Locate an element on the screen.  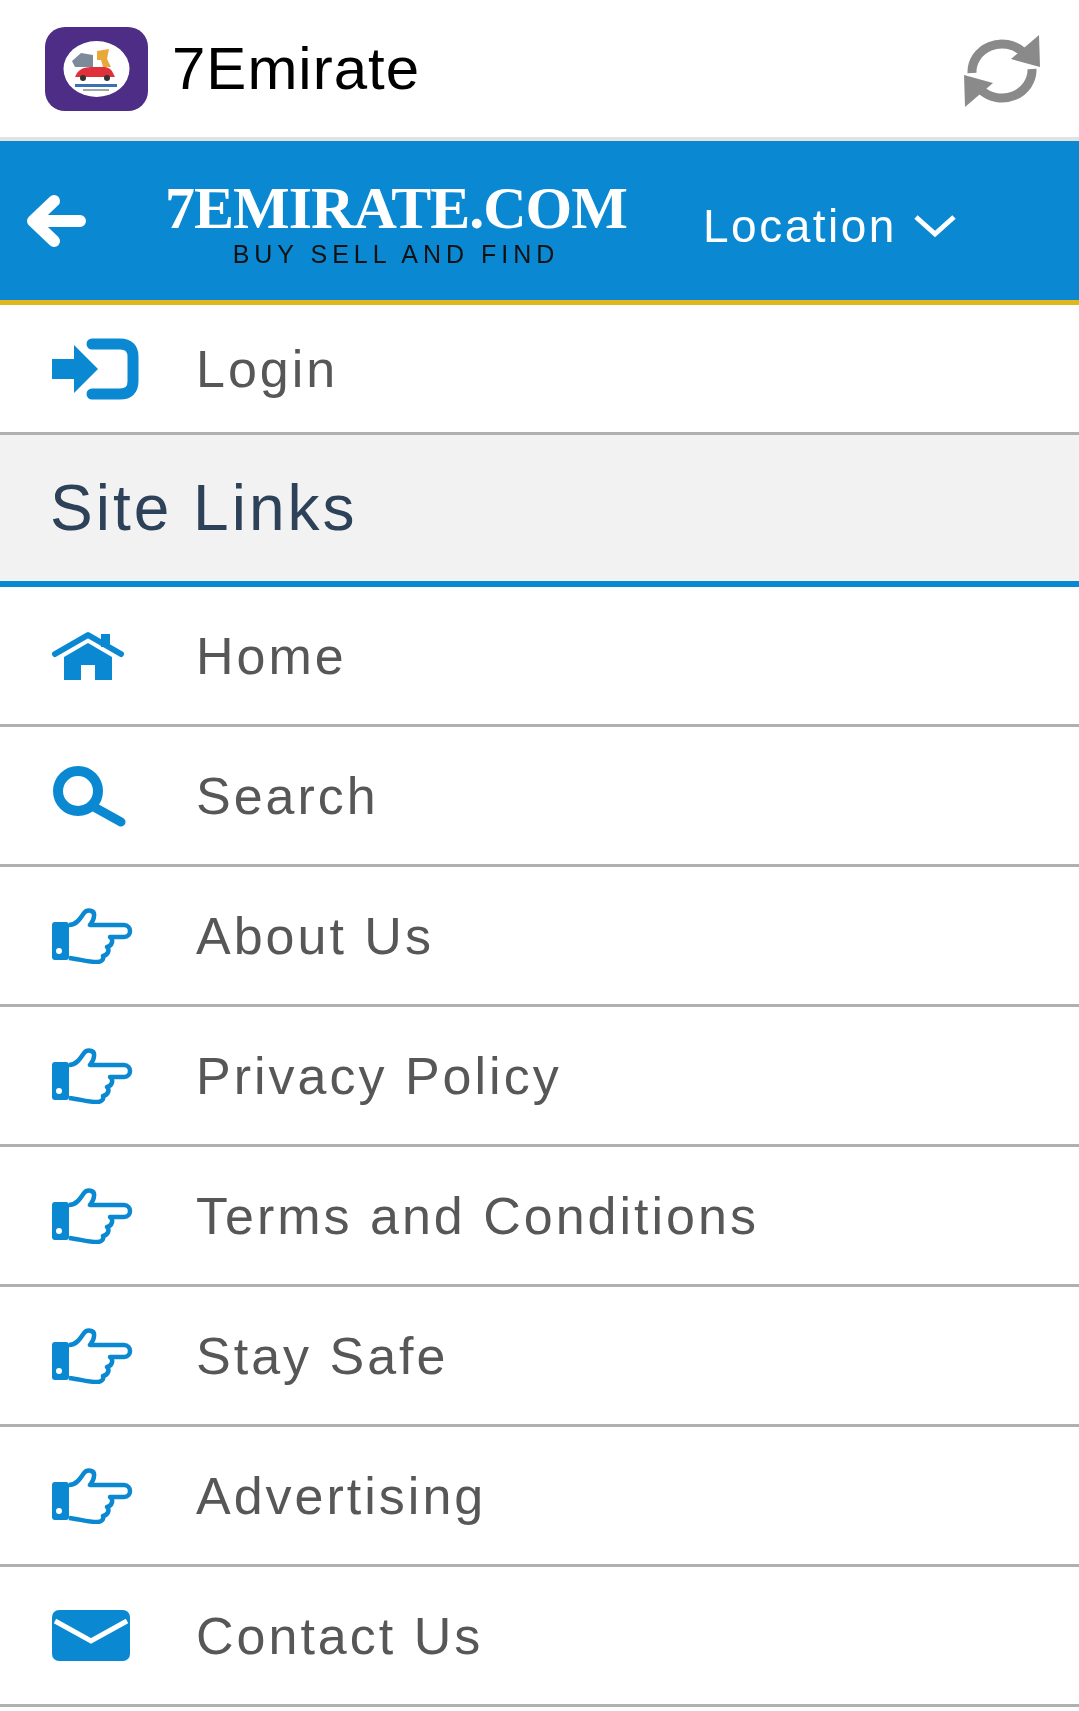
location-dropdown: Location is located at coordinates (830, 225).